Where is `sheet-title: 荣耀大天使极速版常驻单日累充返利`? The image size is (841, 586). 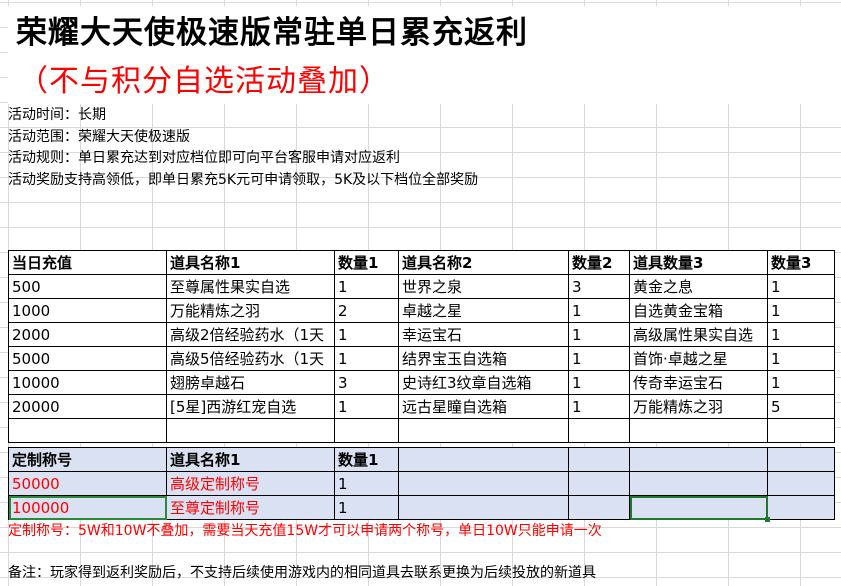
sheet-title: 荣耀大天使极速版常驻单日累充返利 is located at coordinates (424, 33).